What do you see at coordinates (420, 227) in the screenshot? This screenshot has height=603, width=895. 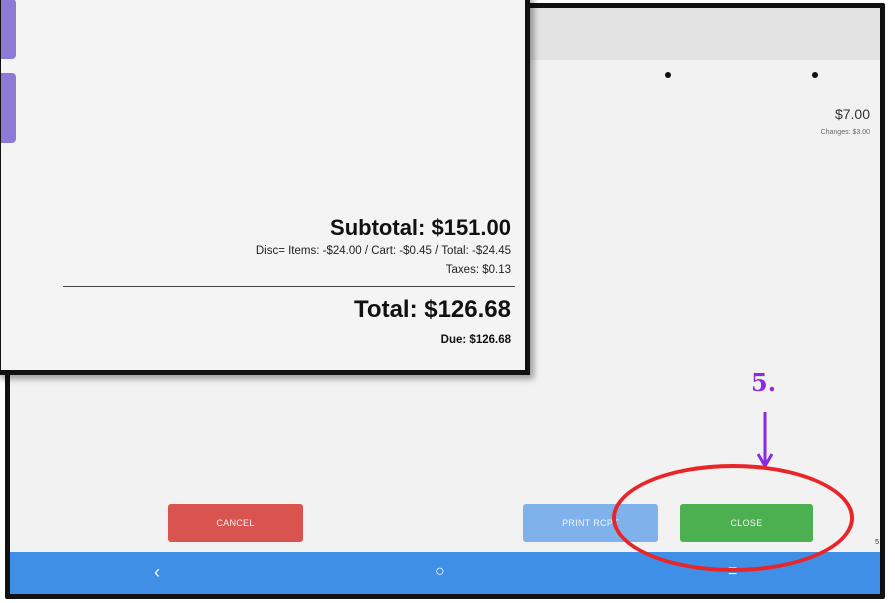 I see `subtotal-text: Subtotal: $151.00` at bounding box center [420, 227].